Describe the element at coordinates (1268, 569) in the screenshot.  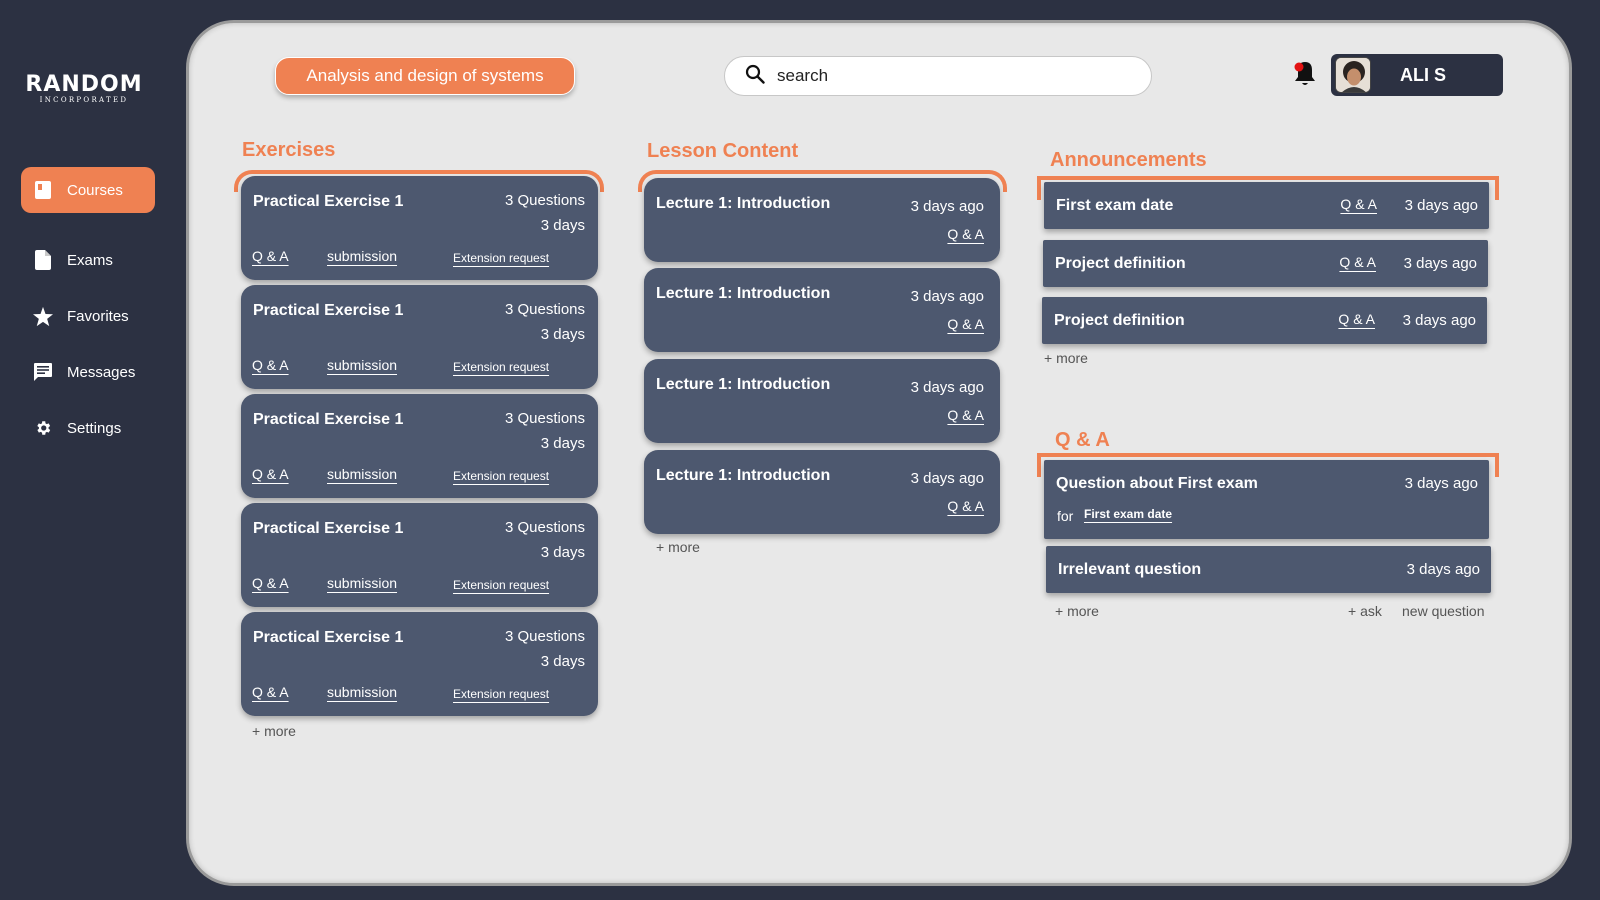
I see `question-card: Irrelevant question 3 days ago` at that location.